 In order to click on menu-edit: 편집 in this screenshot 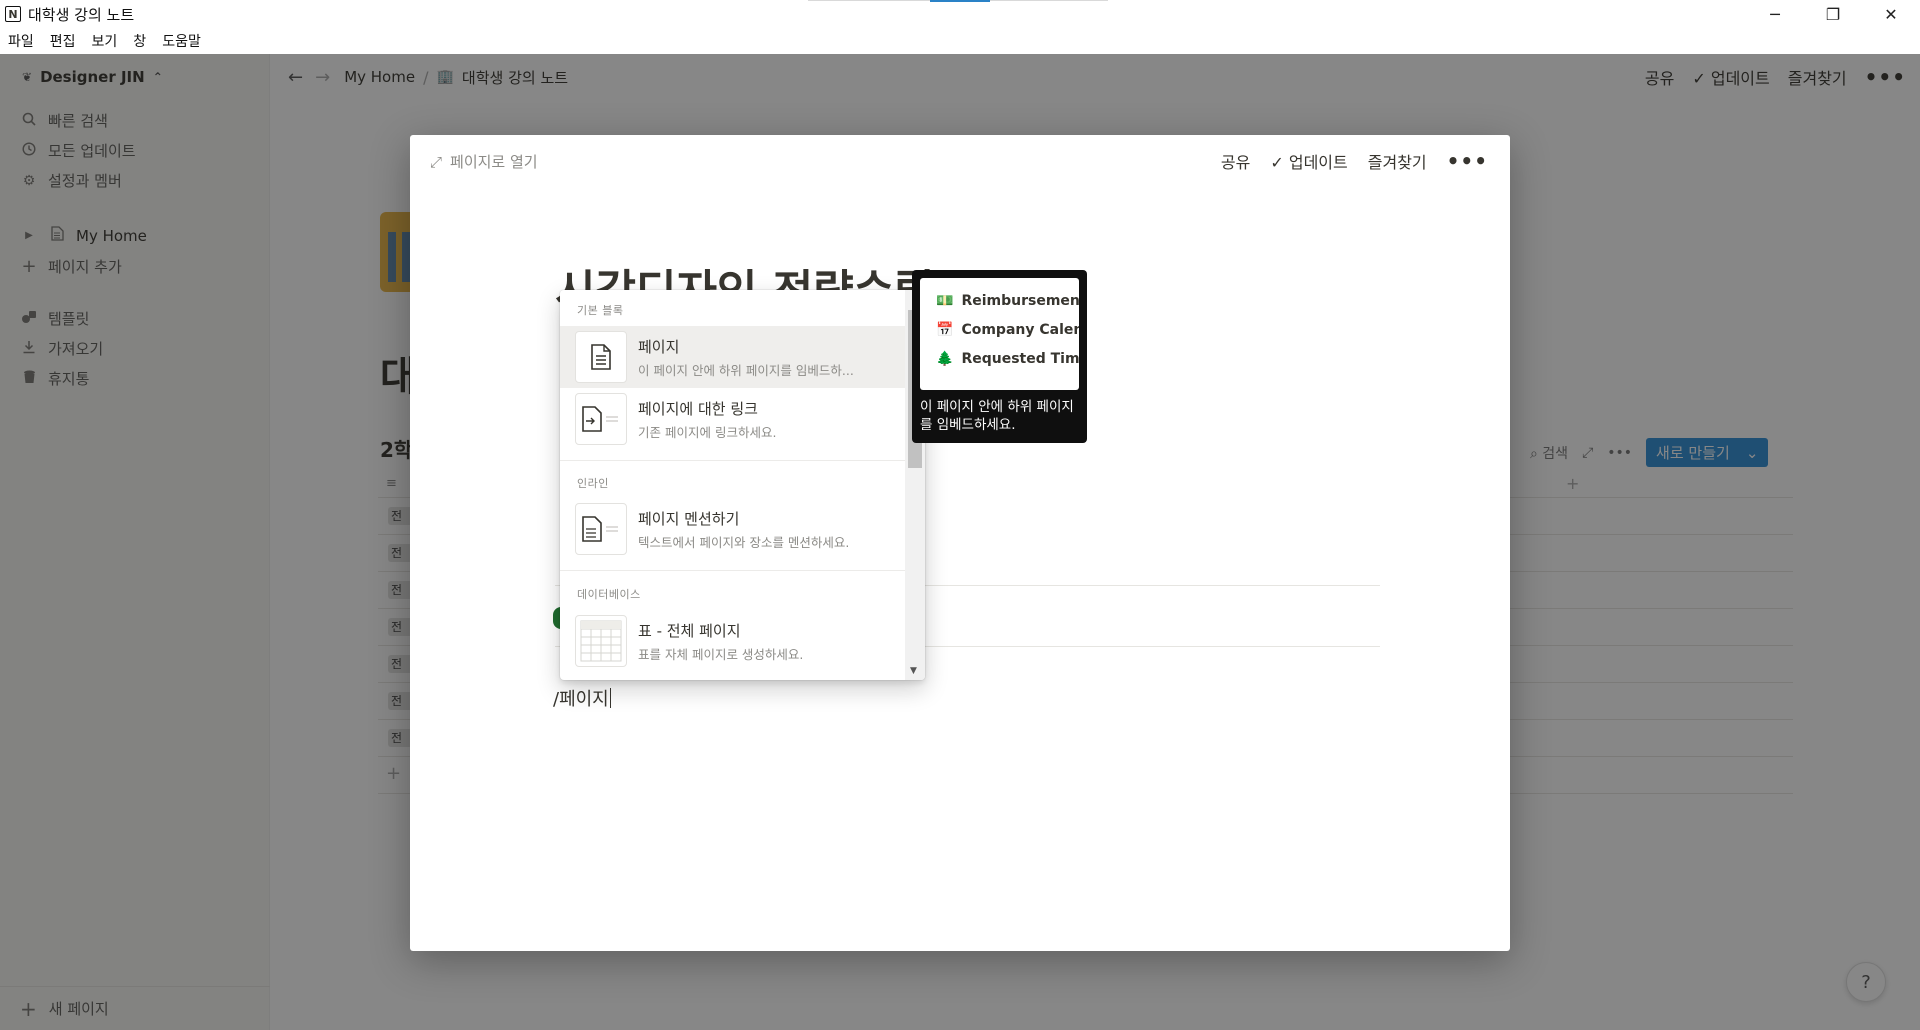, I will do `click(63, 41)`.